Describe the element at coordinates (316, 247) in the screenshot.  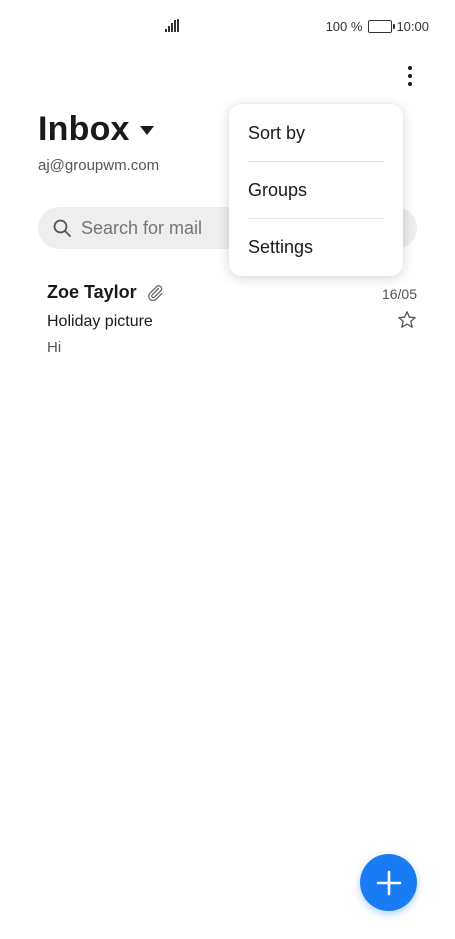
I see `menu-item-settings: Settings` at that location.